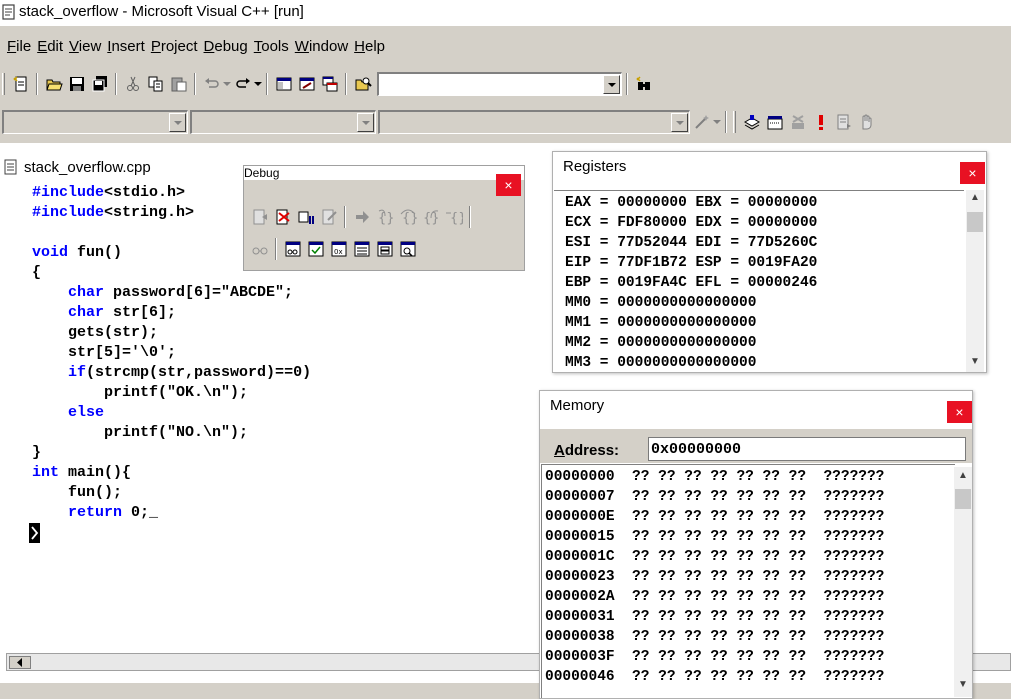  Describe the element at coordinates (227, 84) in the screenshot. I see `undo-dropdown` at that location.